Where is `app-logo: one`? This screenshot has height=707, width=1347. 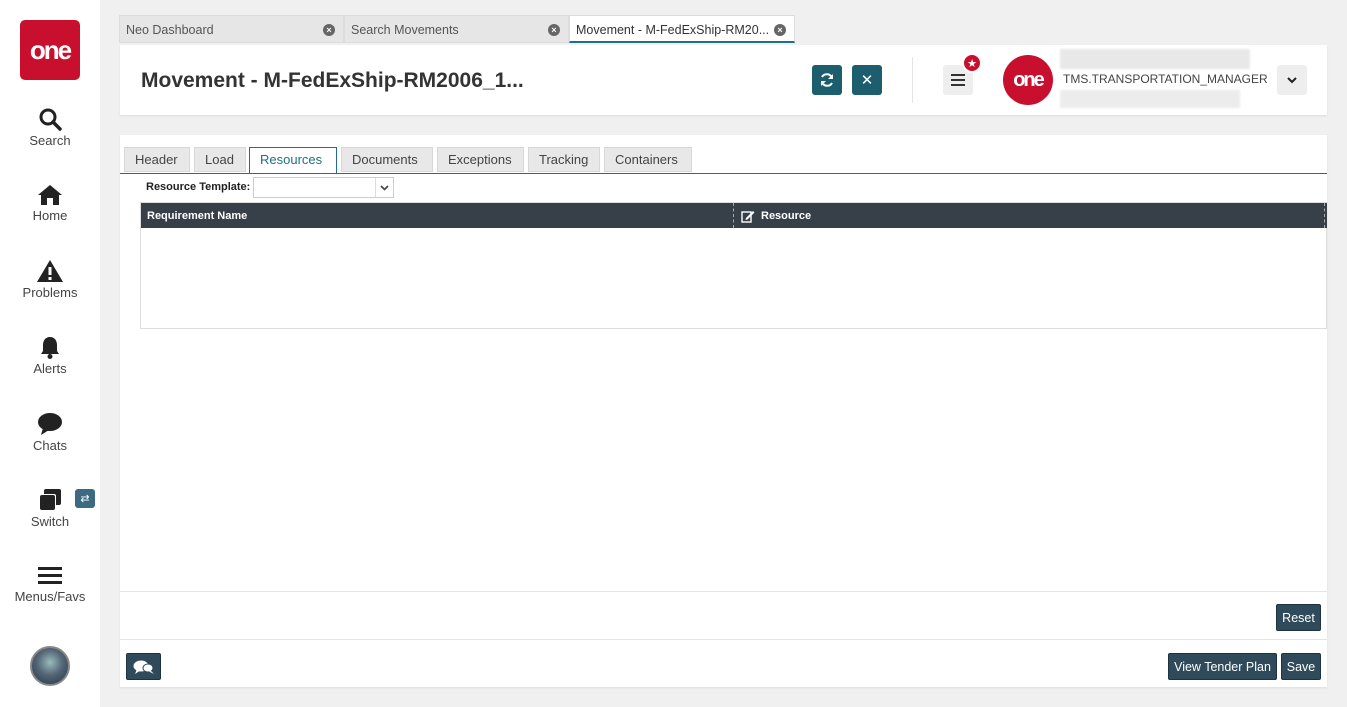
app-logo: one is located at coordinates (50, 50).